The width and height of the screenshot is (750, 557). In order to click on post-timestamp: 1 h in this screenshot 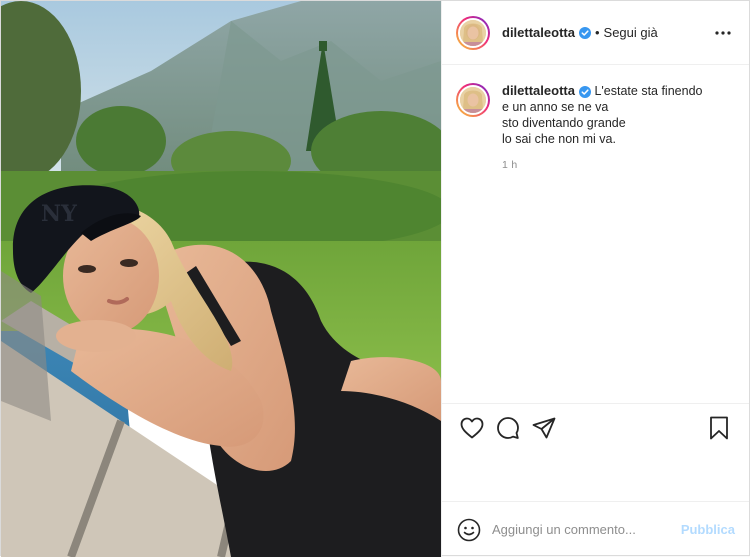, I will do `click(602, 165)`.